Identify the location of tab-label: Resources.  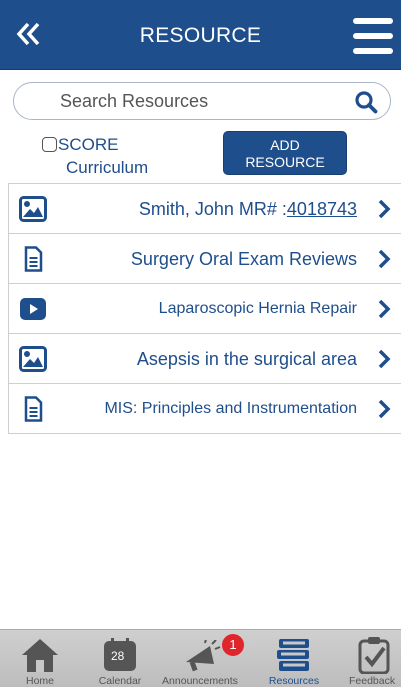
(294, 681).